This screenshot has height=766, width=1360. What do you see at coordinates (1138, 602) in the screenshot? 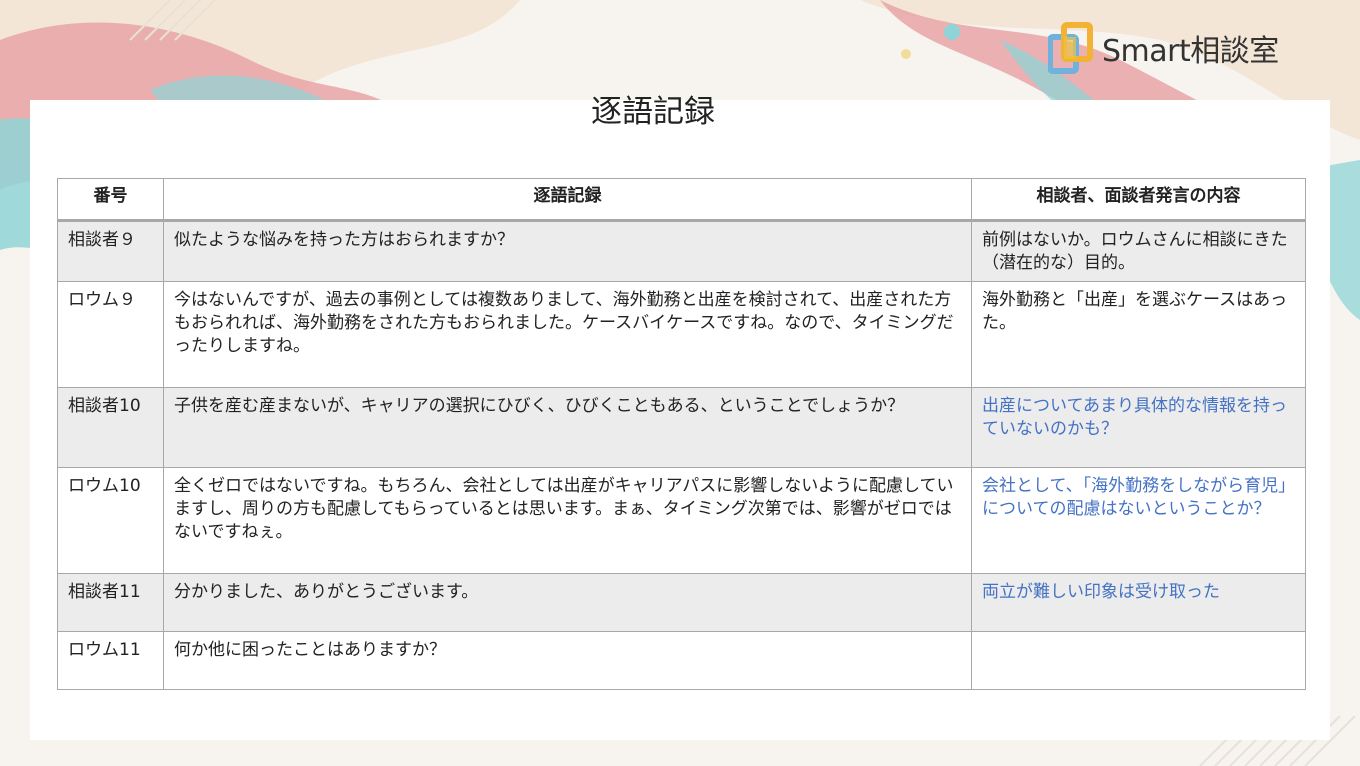
I see `cell-content-note: 両立が難しい印象は受け取った` at bounding box center [1138, 602].